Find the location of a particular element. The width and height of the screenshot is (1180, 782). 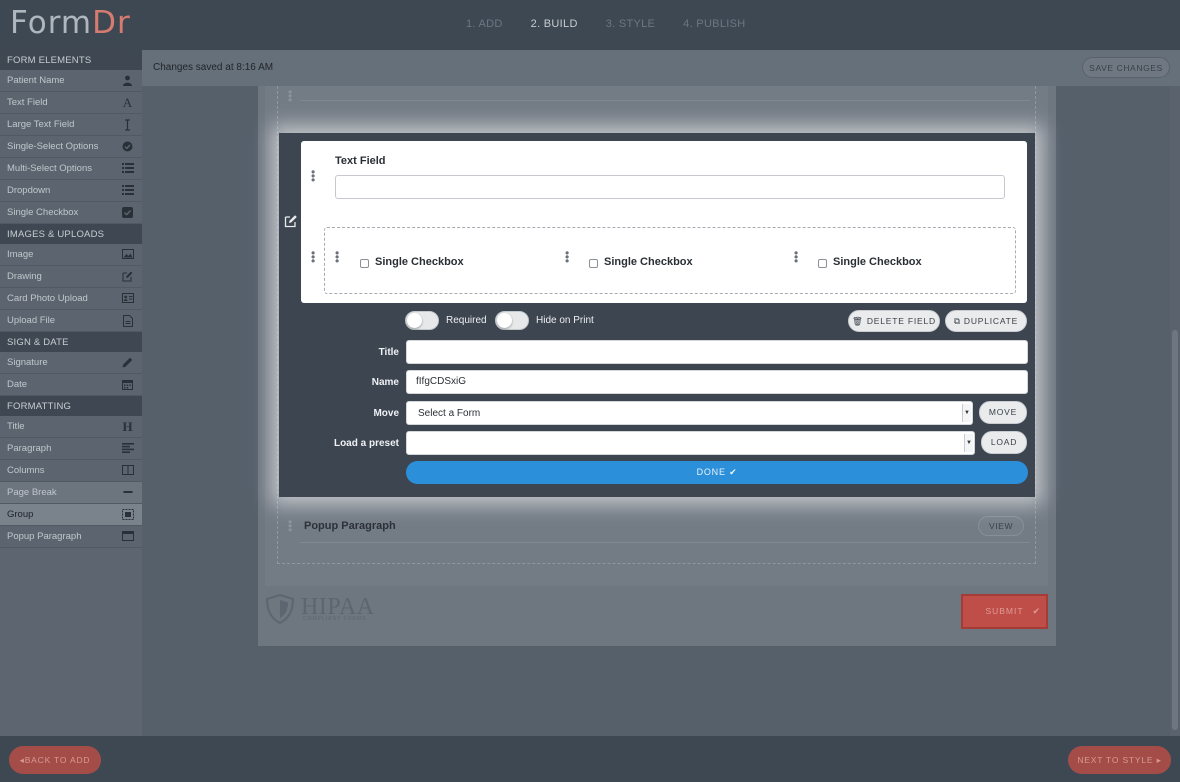

sidebar-item-image: Image is located at coordinates (71, 255).